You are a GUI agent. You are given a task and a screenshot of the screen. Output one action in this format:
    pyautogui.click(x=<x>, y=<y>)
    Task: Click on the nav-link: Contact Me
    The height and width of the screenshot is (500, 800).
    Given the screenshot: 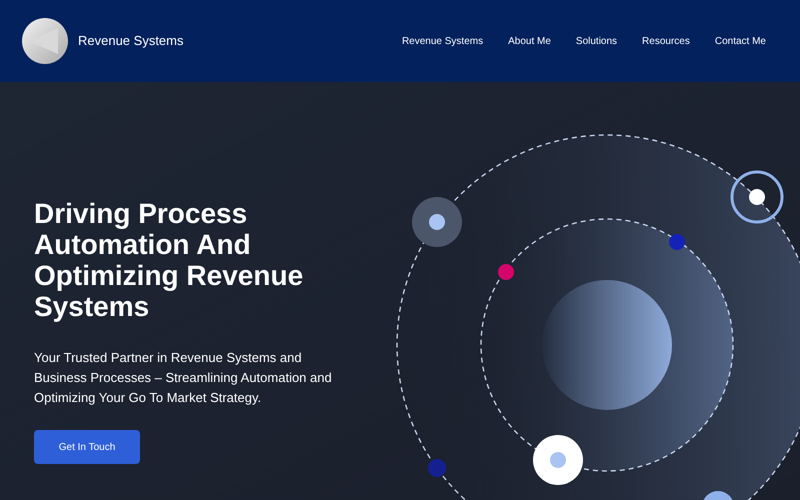 What is the action you would take?
    pyautogui.click(x=740, y=41)
    